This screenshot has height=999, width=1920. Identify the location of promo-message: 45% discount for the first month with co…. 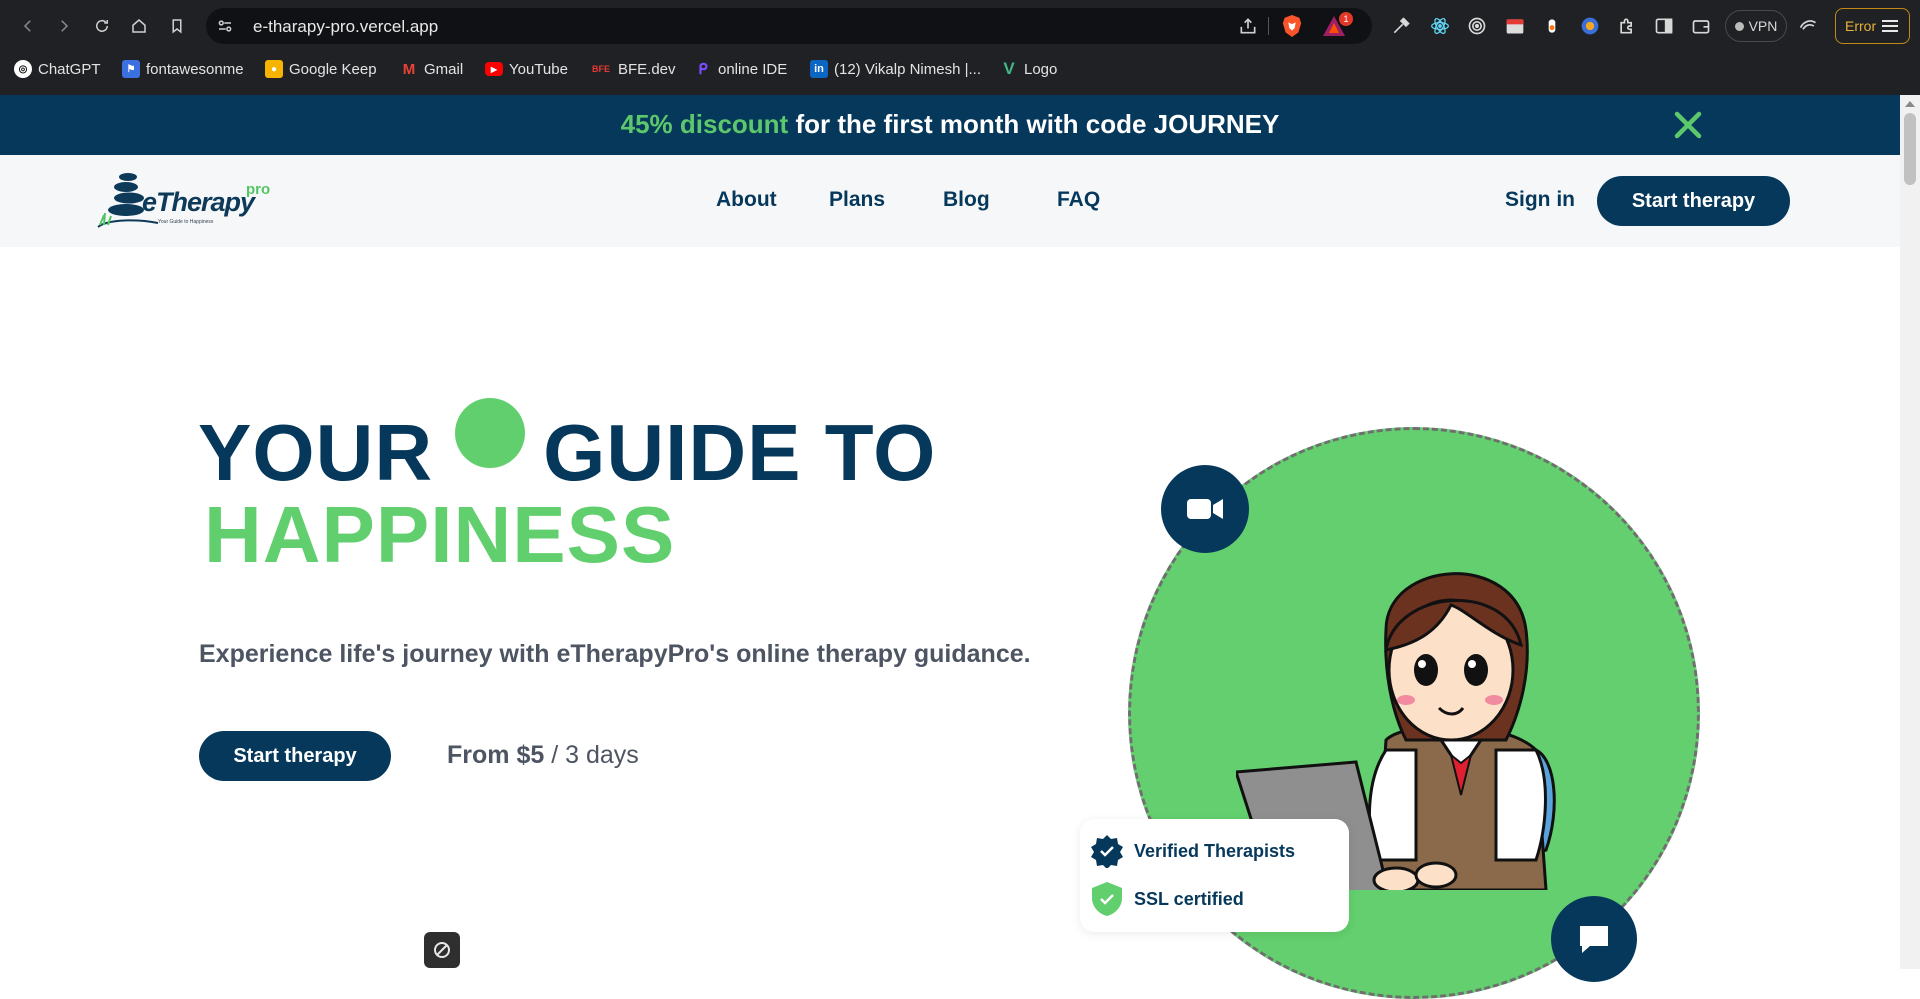
(950, 124).